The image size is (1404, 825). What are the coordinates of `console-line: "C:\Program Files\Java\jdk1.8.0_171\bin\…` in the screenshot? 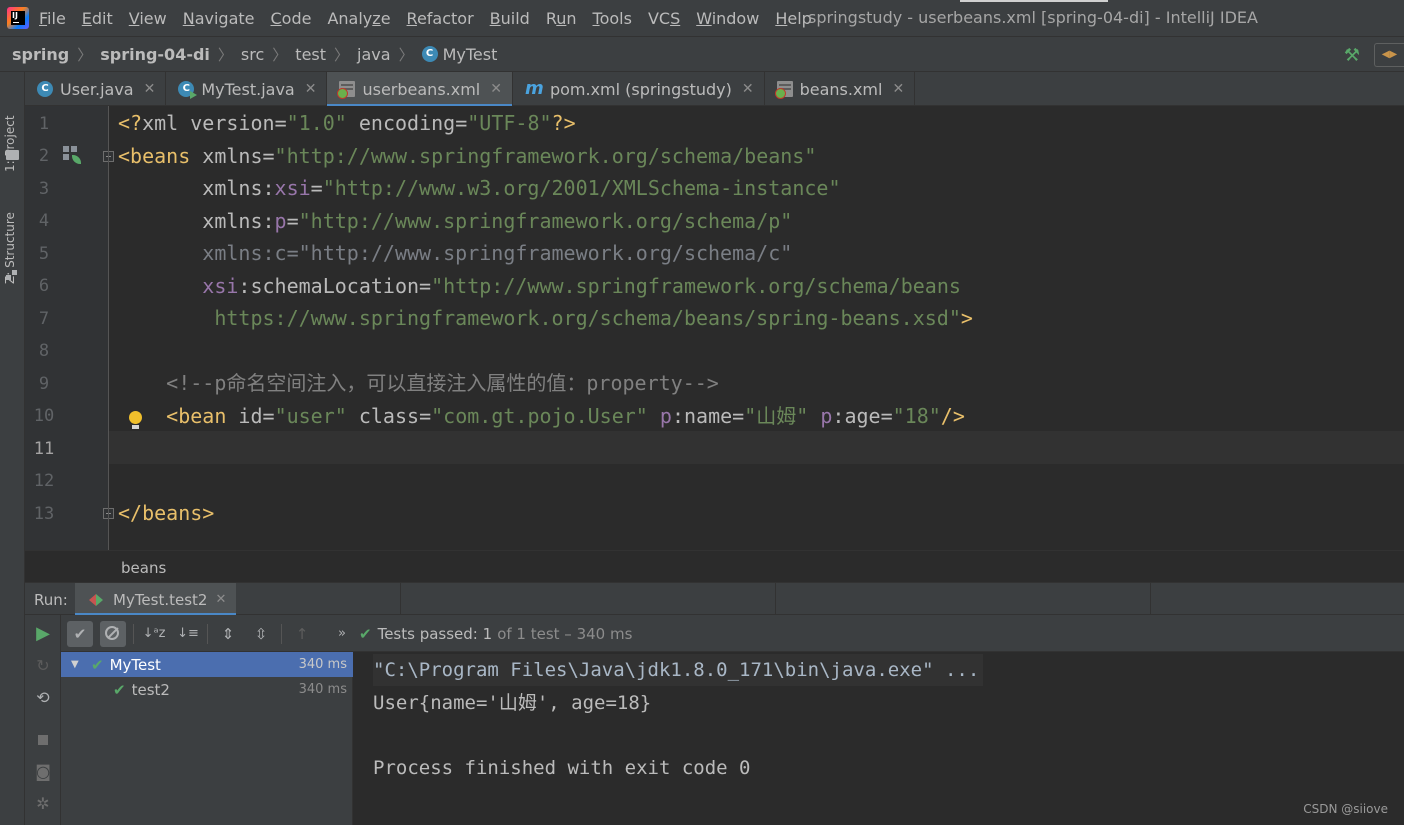 It's located at (678, 670).